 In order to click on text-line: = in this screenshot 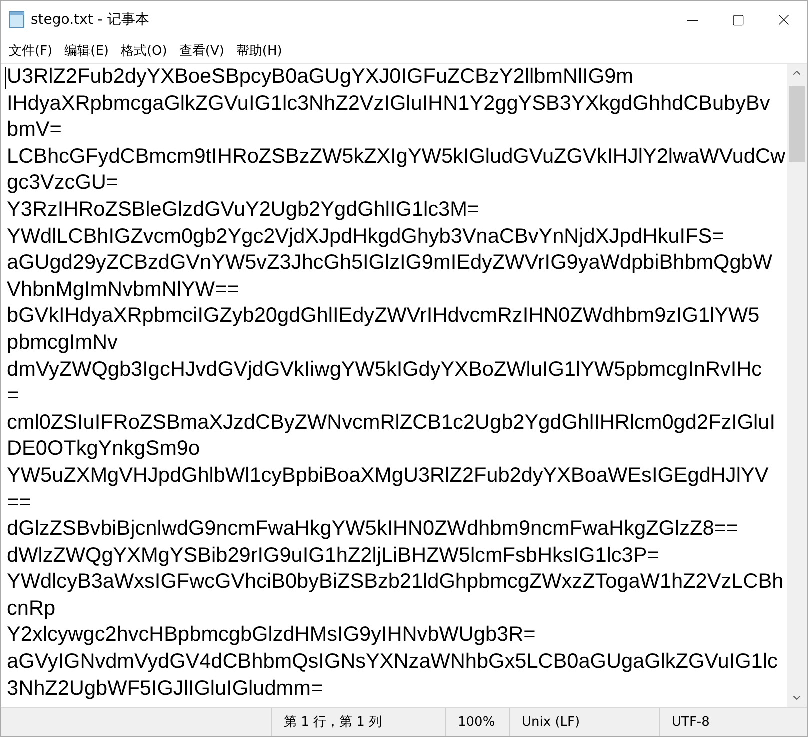, I will do `click(13, 396)`.